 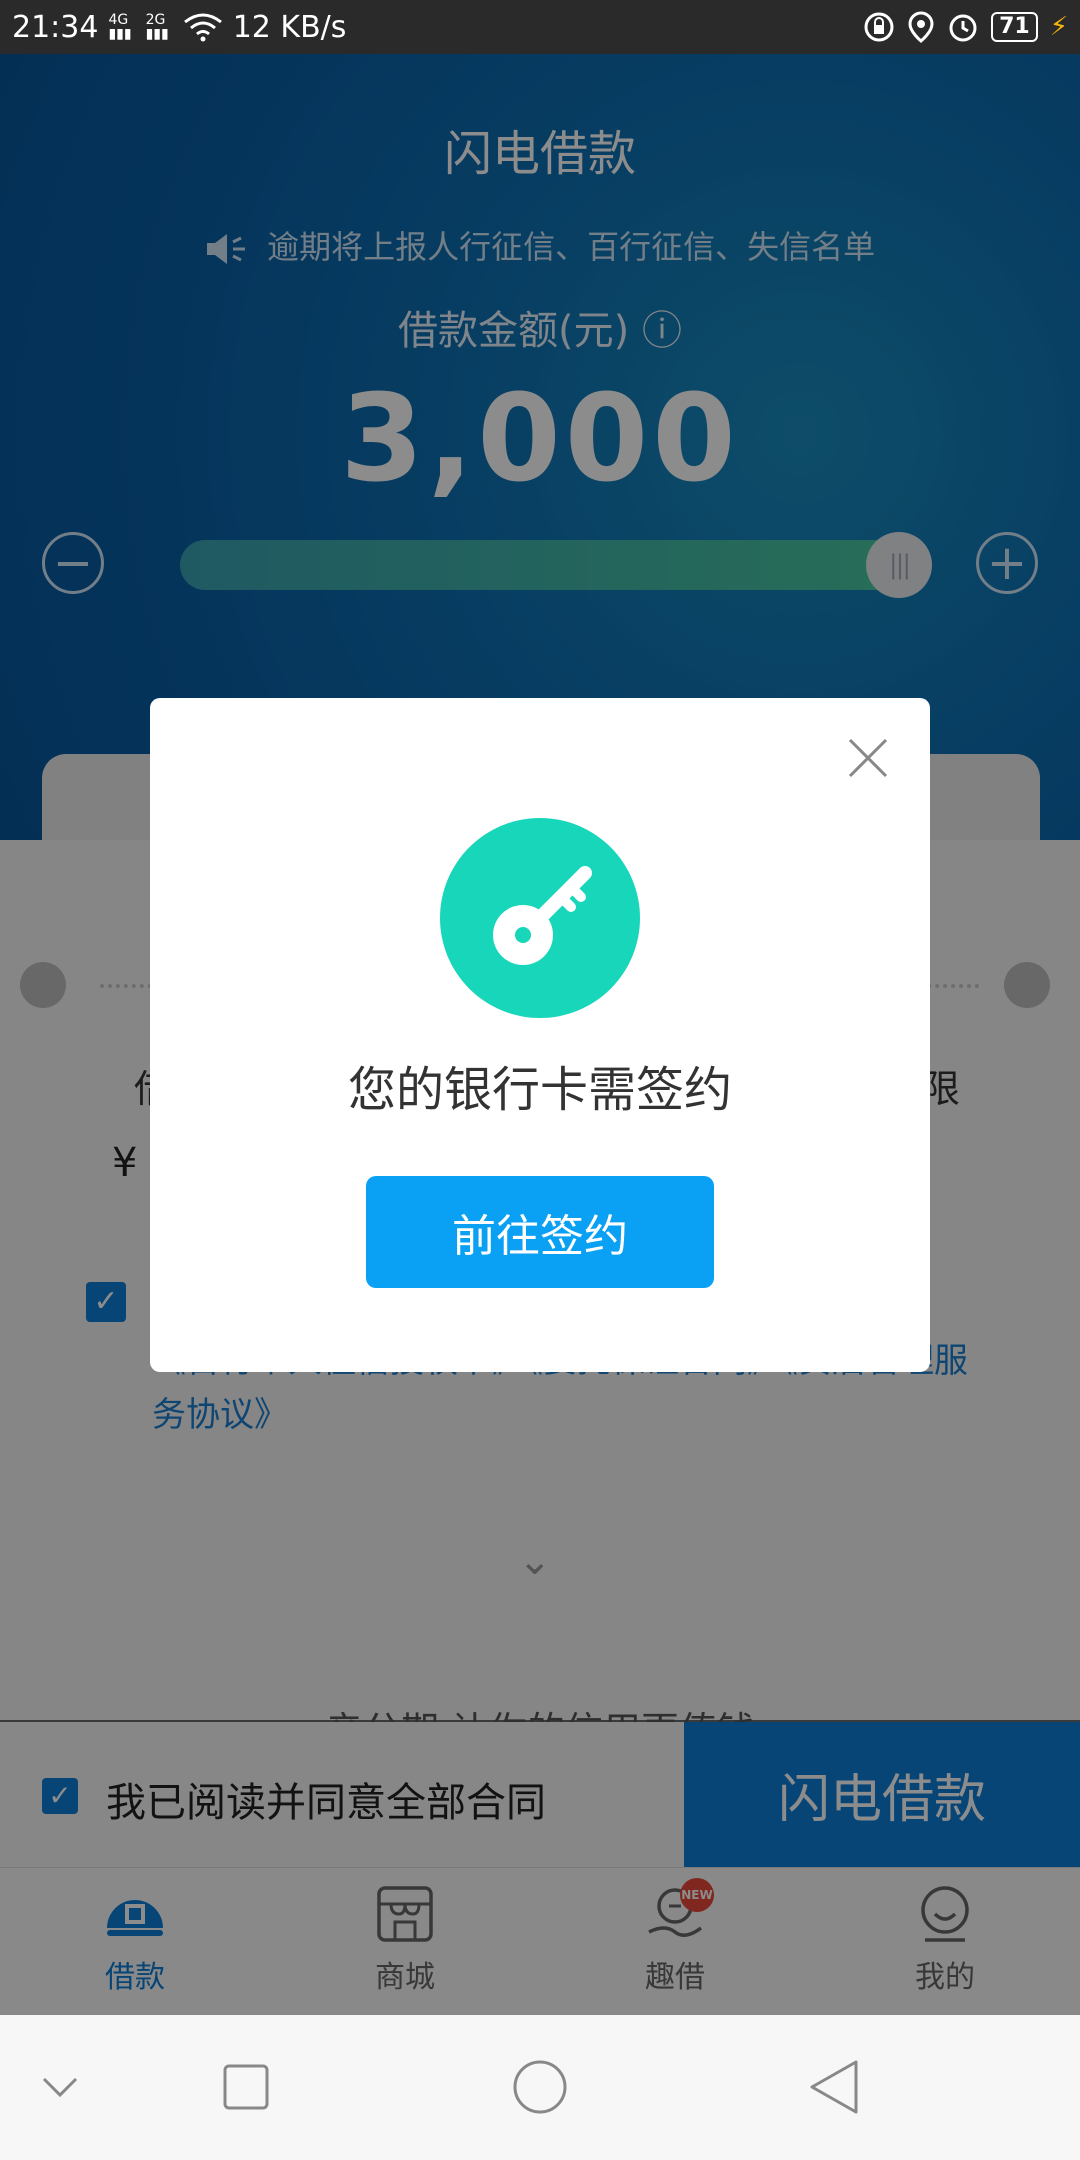 What do you see at coordinates (539, 1090) in the screenshot?
I see `dialog-message: 您的银行卡需签约` at bounding box center [539, 1090].